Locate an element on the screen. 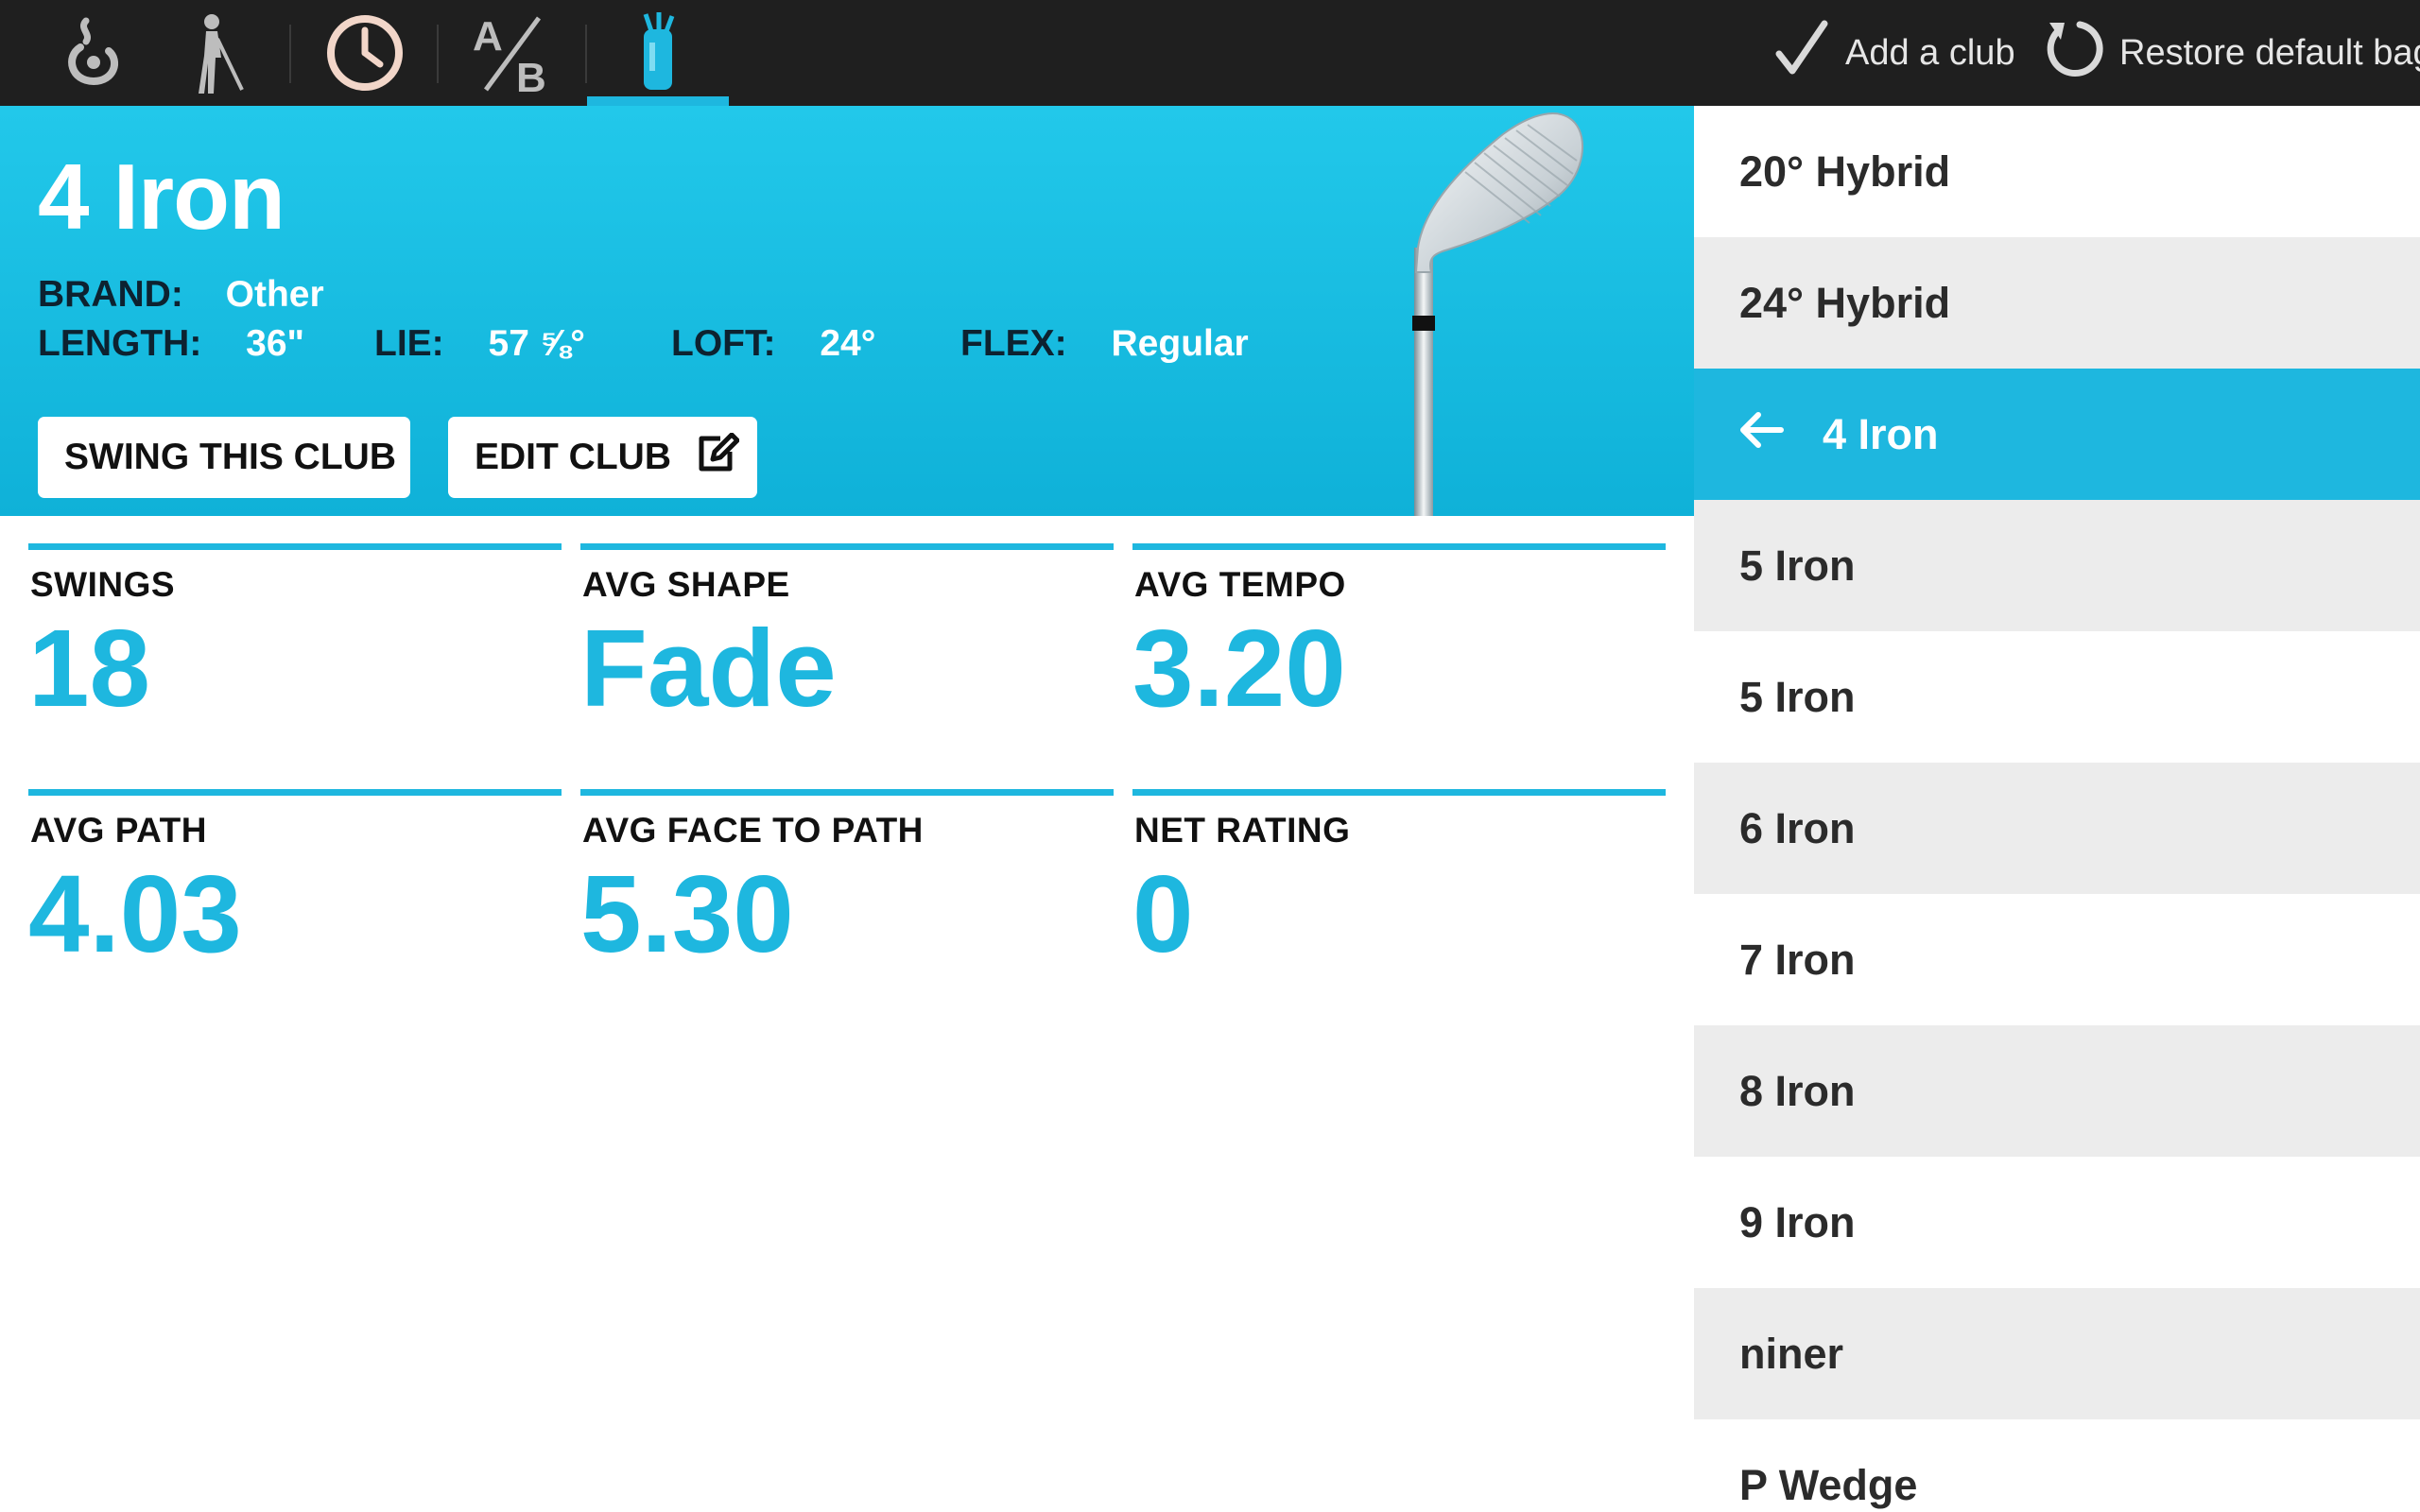 This screenshot has height=1512, width=2420. club-list-item: P Wedge is located at coordinates (2057, 1465).